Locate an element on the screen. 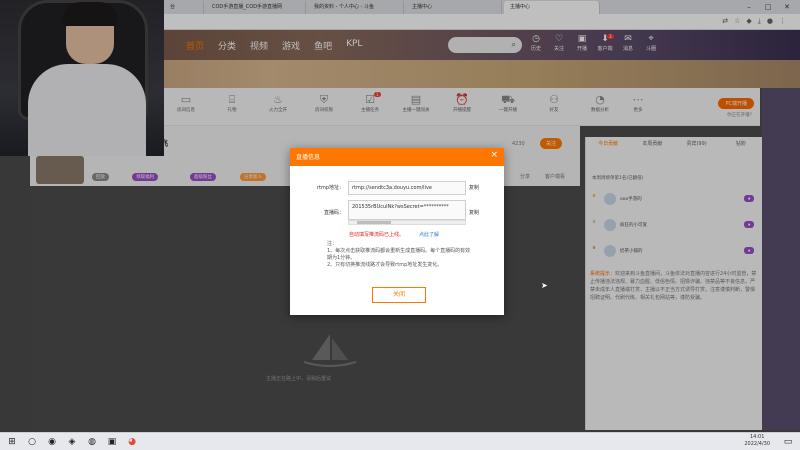 The width and height of the screenshot is (800, 450). share-link: 分享 is located at coordinates (525, 176).